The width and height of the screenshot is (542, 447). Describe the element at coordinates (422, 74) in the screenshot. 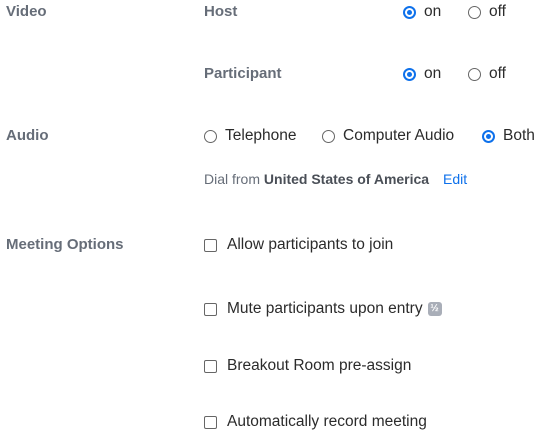

I see `participant-video-on-radio: on` at that location.